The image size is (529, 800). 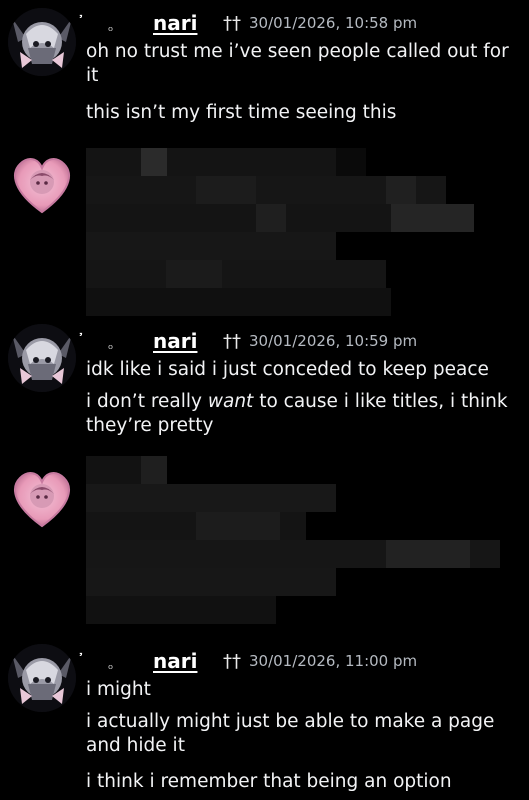 What do you see at coordinates (118, 689) in the screenshot?
I see `message-line: i might` at bounding box center [118, 689].